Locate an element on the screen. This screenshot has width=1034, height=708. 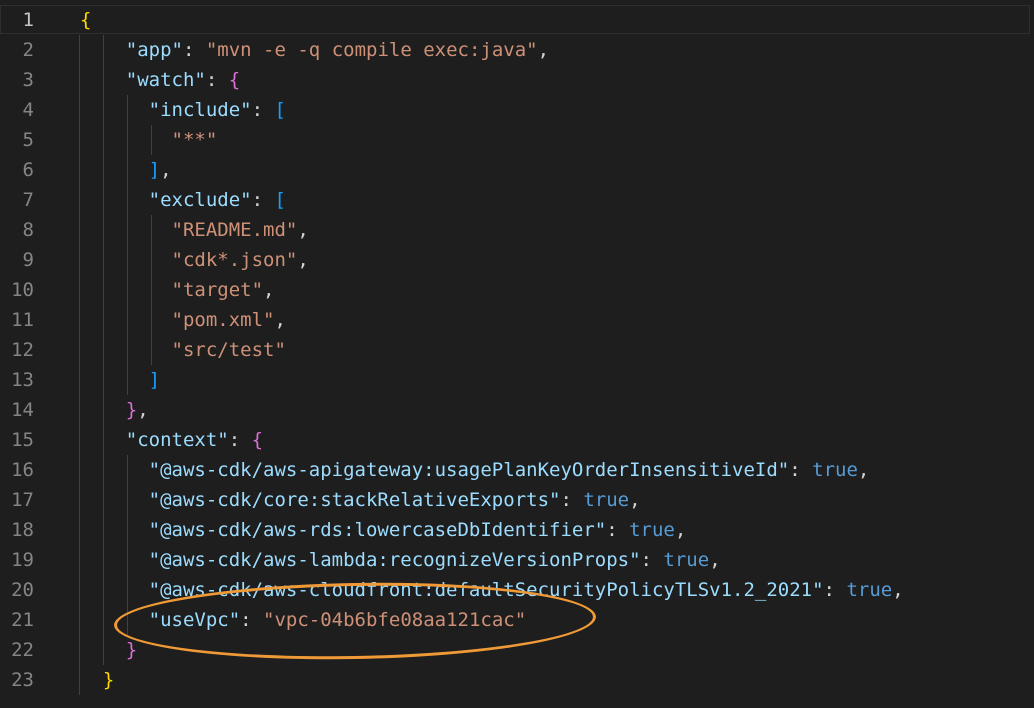
line-number: 9 is located at coordinates (28, 260).